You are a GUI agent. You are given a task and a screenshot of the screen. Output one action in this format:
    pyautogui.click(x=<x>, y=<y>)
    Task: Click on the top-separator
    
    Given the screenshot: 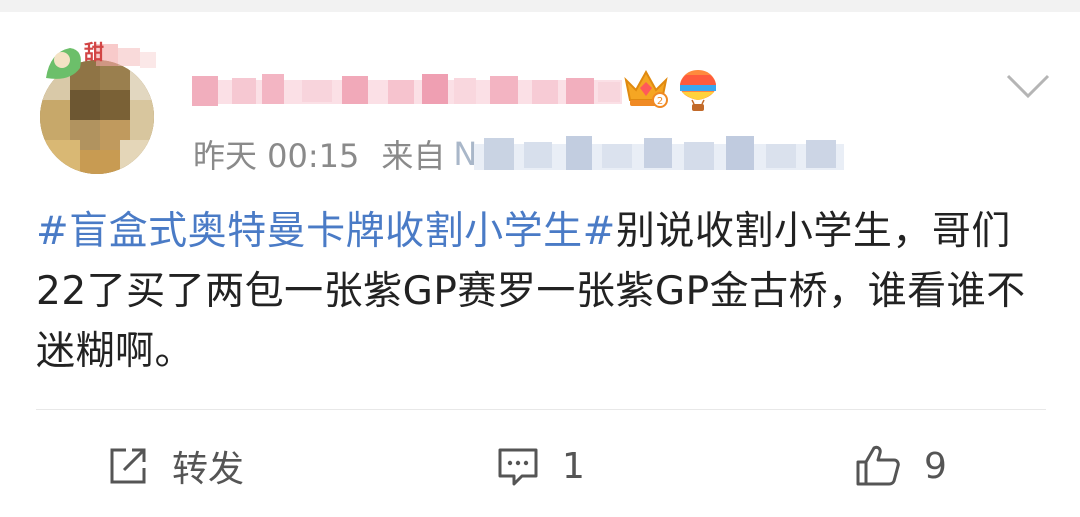 What is the action you would take?
    pyautogui.click(x=540, y=6)
    